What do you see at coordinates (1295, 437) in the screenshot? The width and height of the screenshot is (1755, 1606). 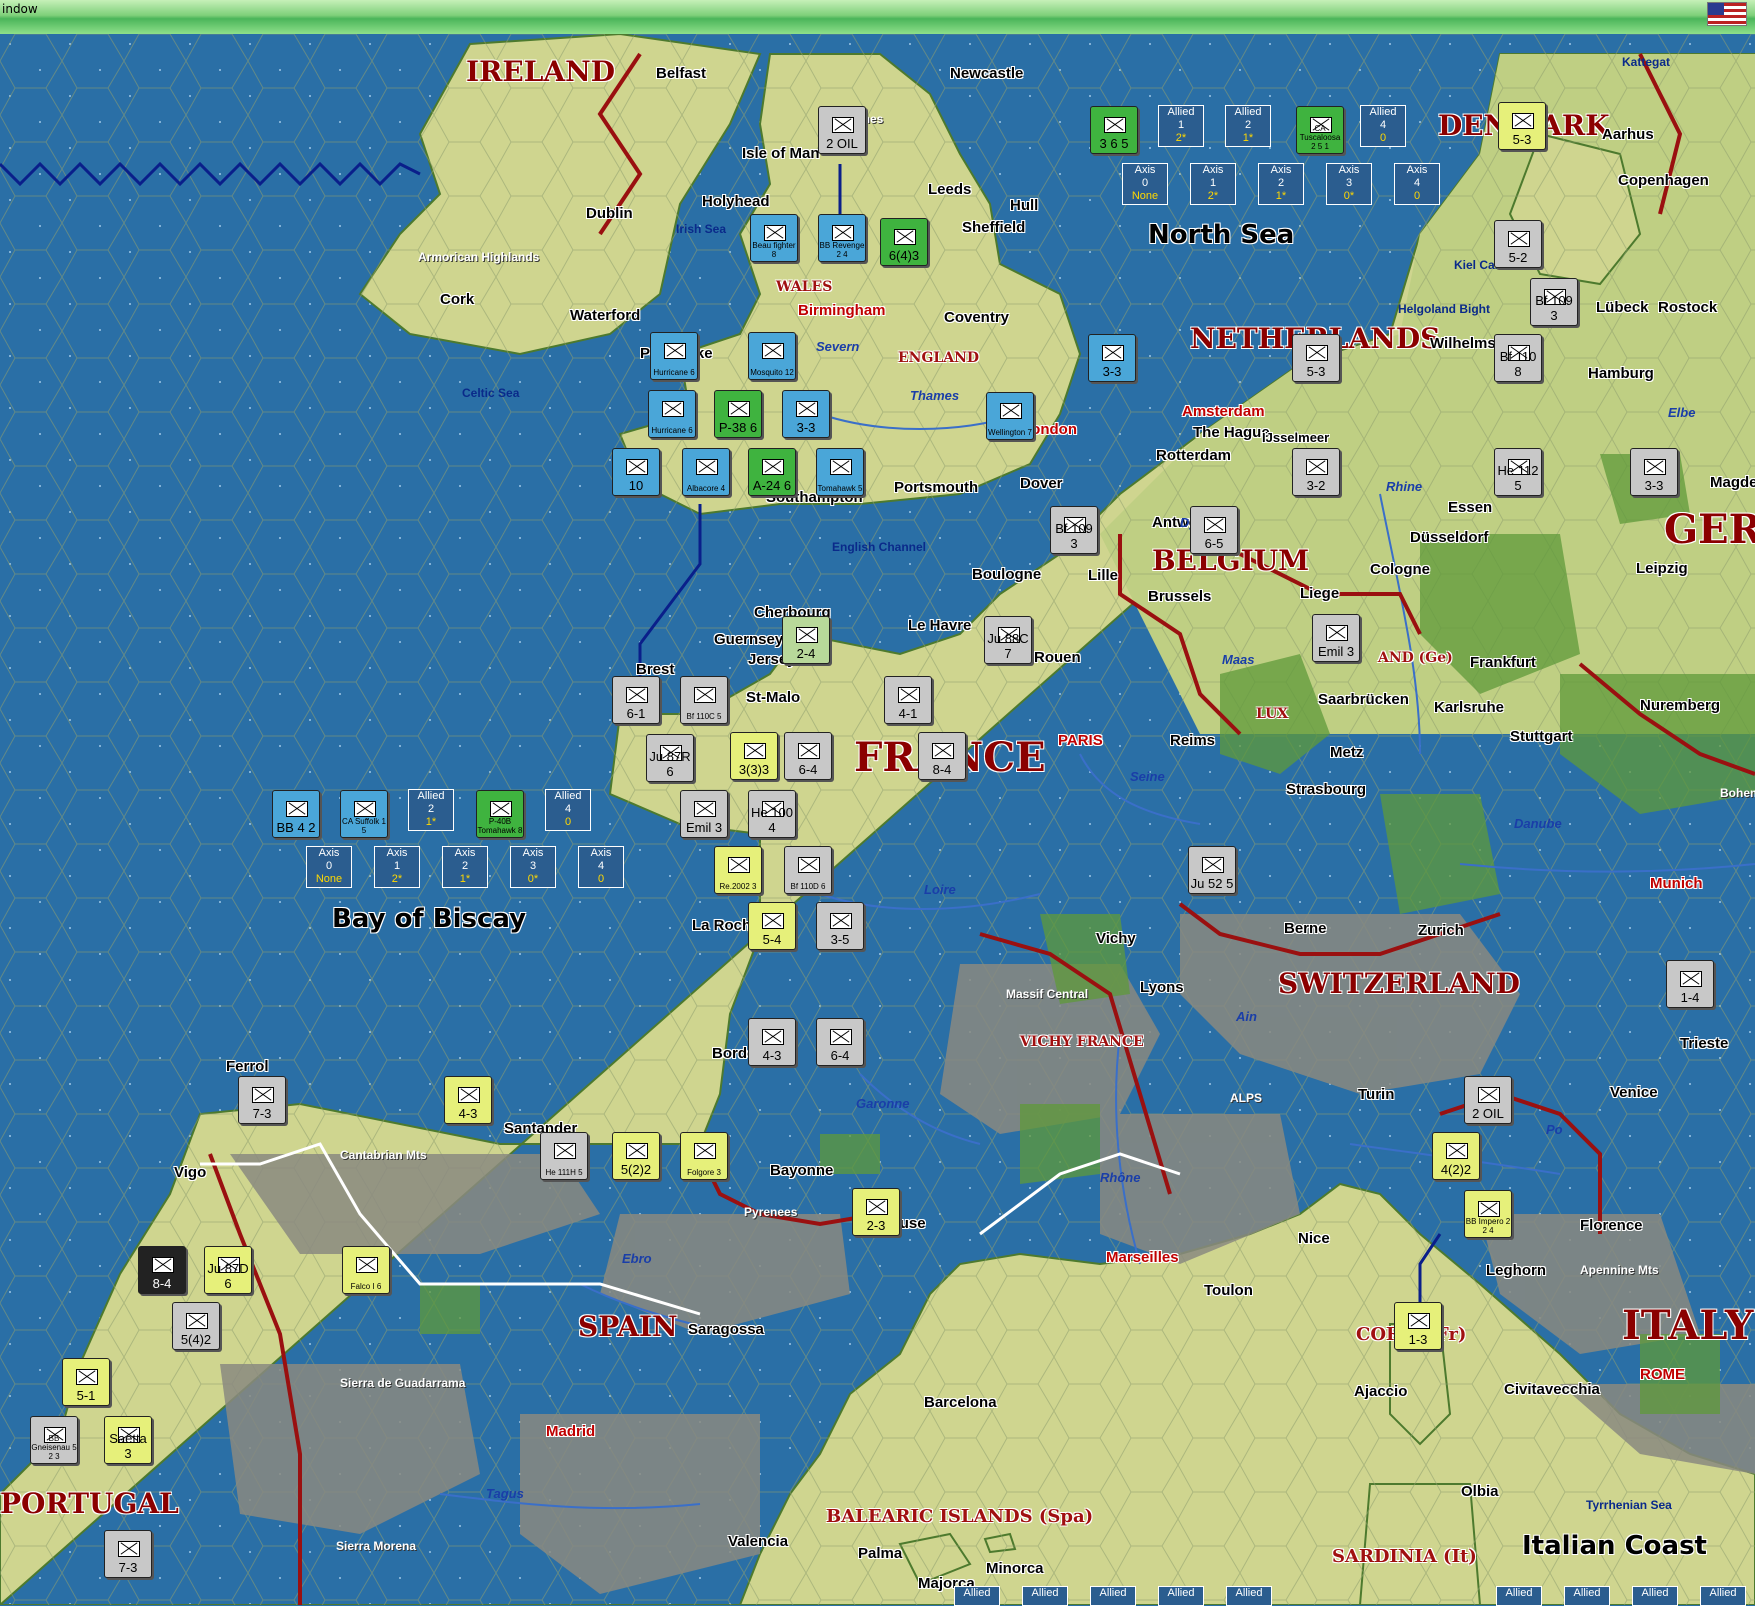 I see `city-label: IJsselmeer` at bounding box center [1295, 437].